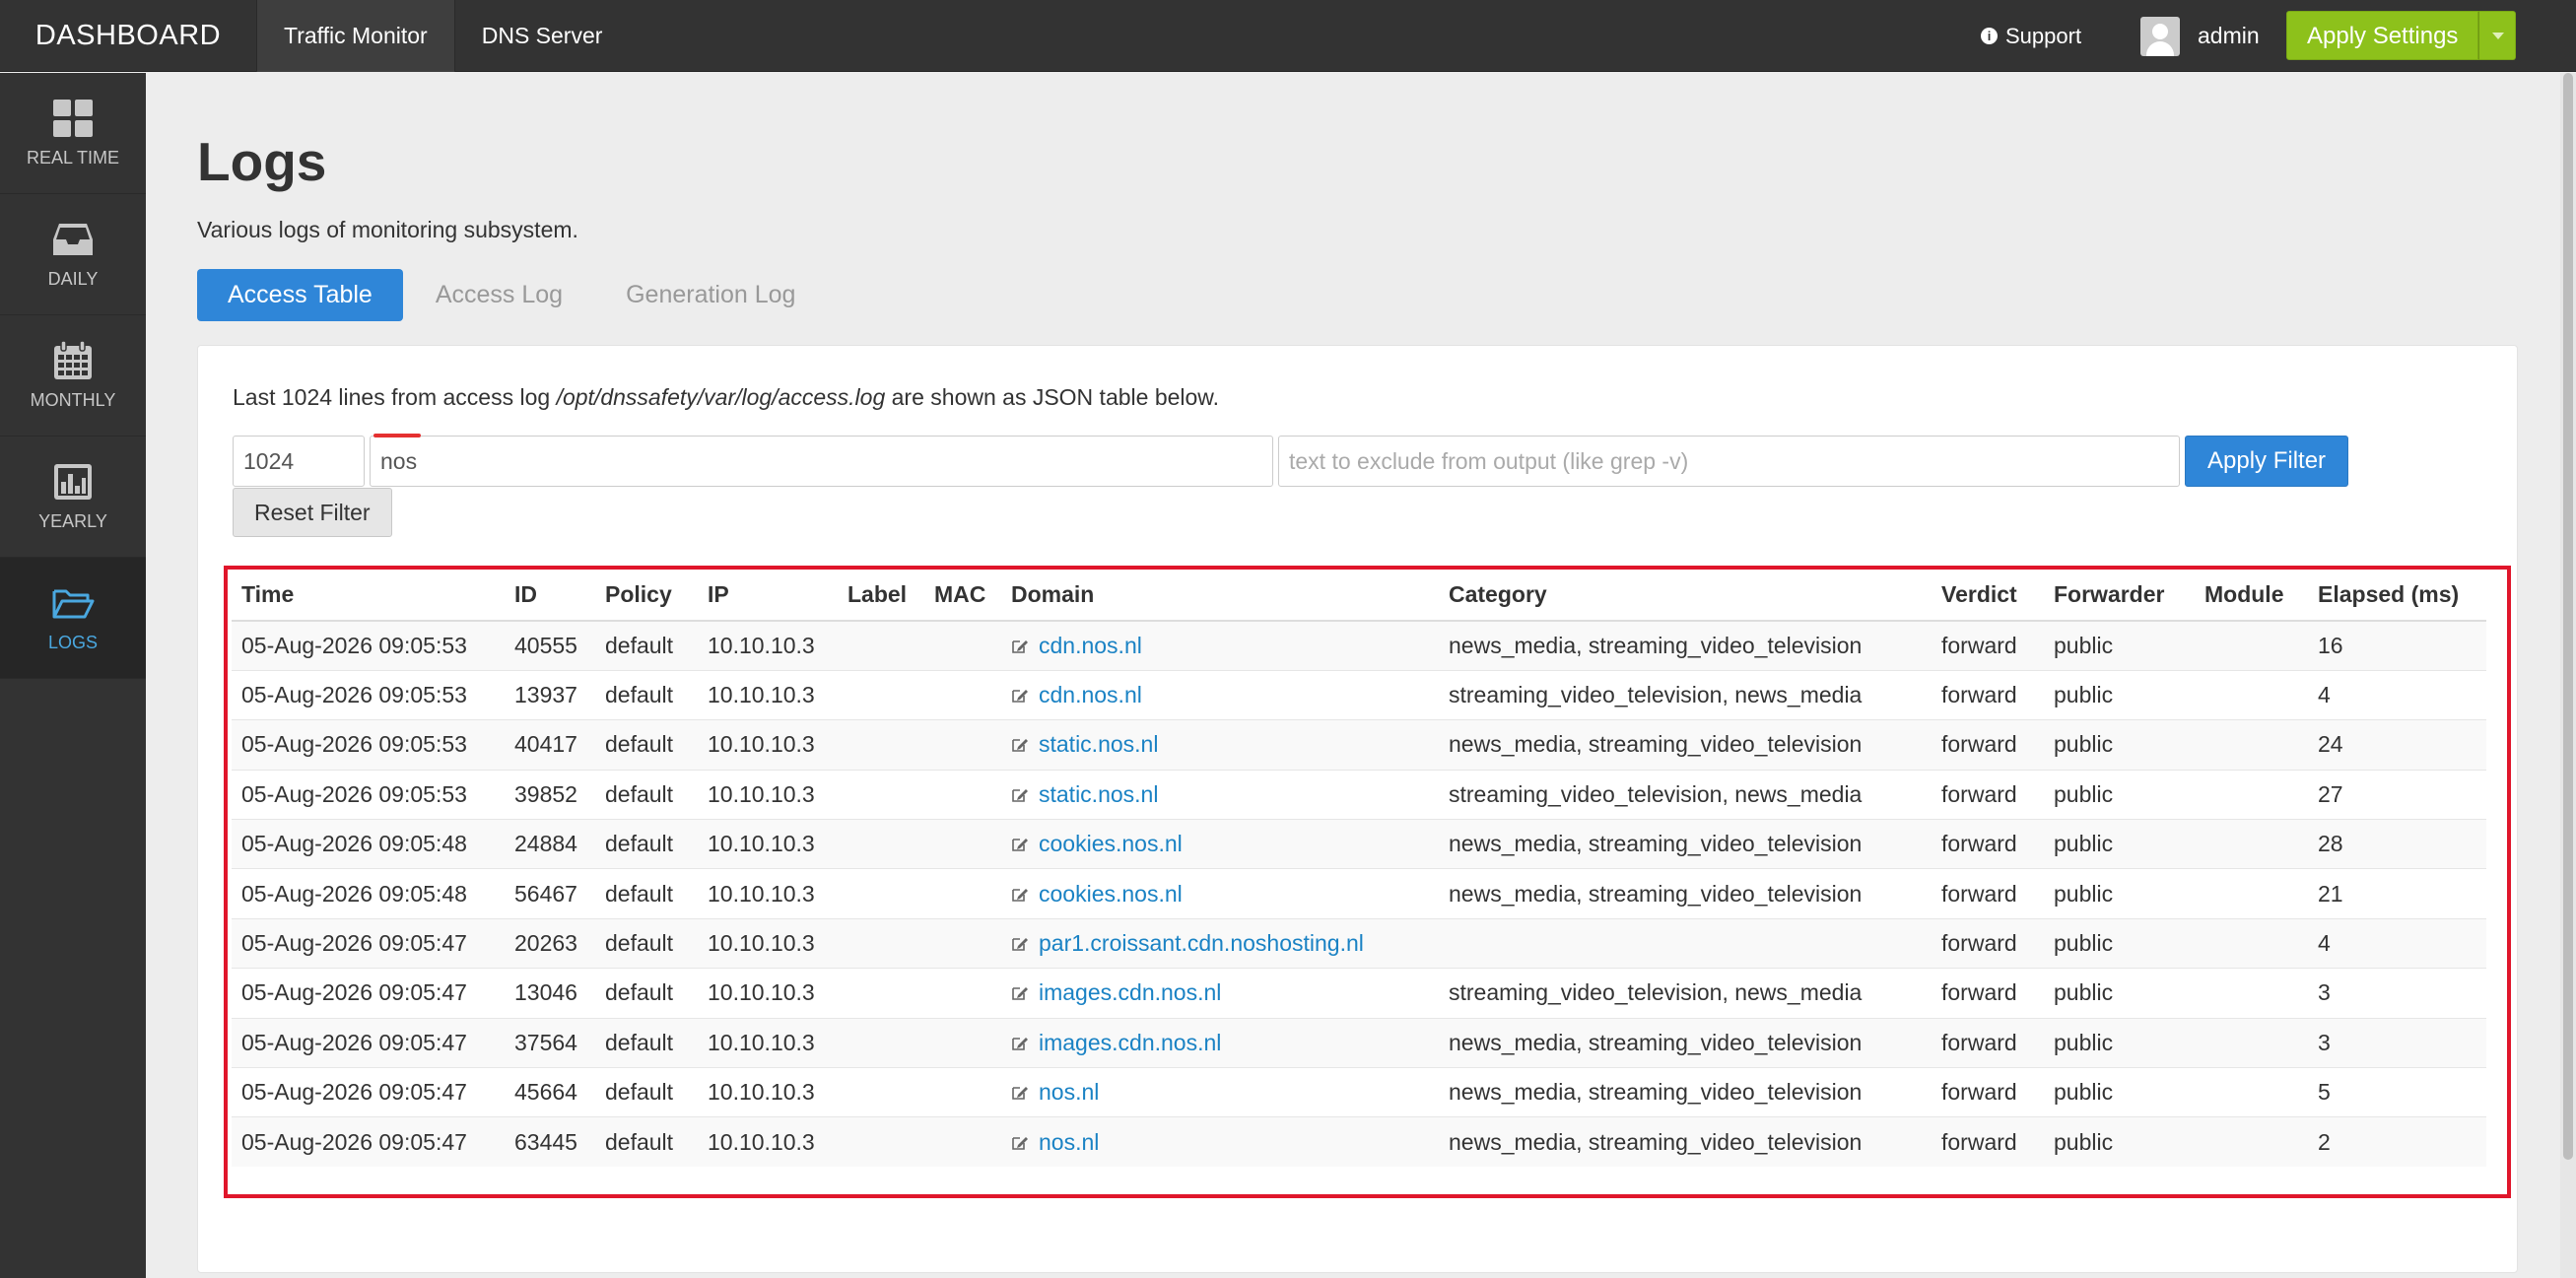  Describe the element at coordinates (2397, 943) in the screenshot. I see `cell-elapsed: 4` at that location.